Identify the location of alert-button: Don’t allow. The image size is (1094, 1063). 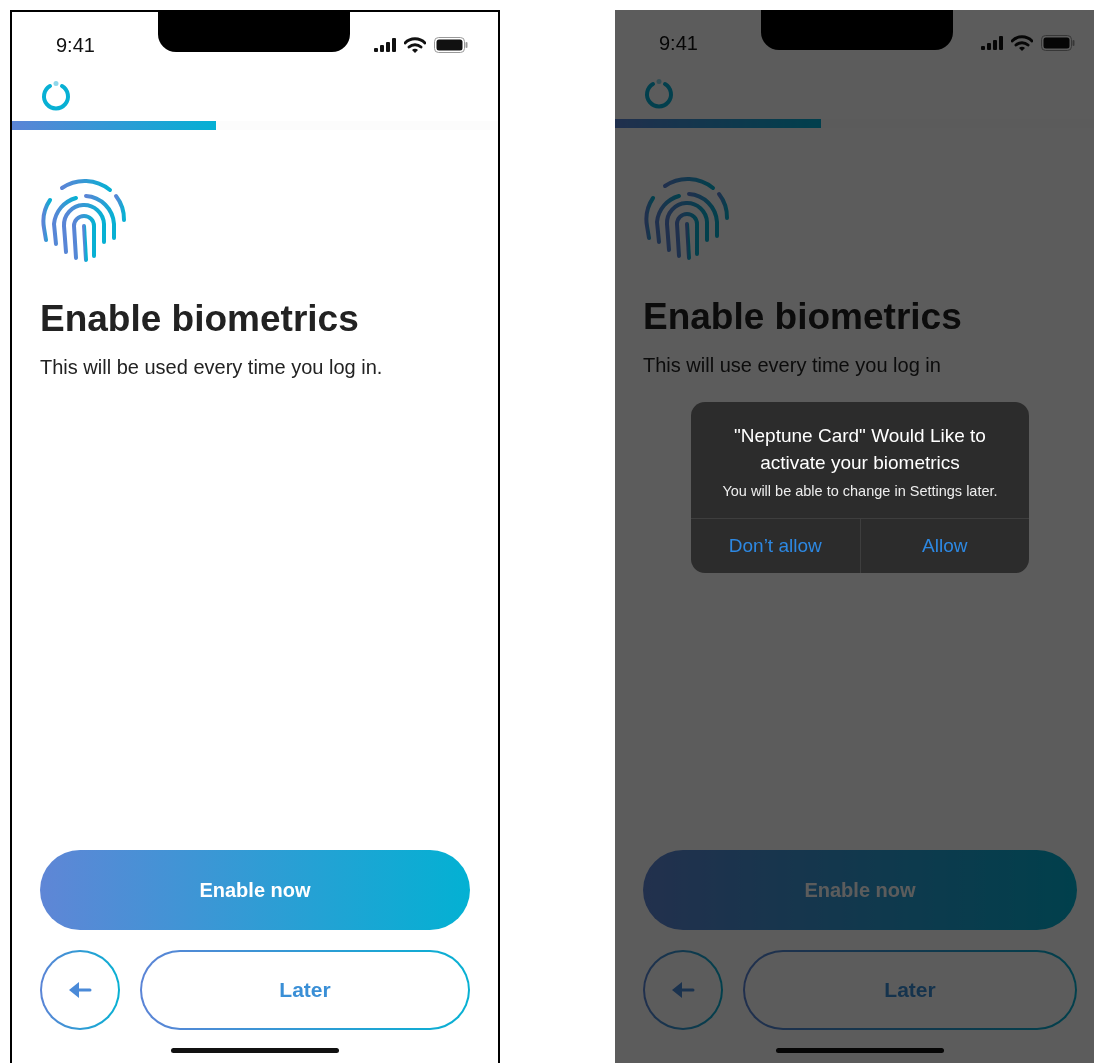
(775, 546).